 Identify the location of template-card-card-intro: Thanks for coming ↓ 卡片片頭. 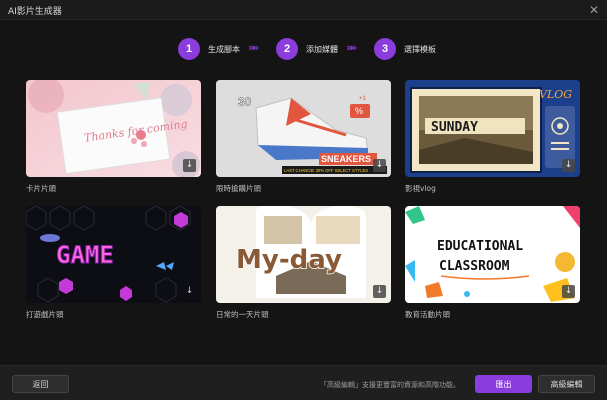
(113, 137).